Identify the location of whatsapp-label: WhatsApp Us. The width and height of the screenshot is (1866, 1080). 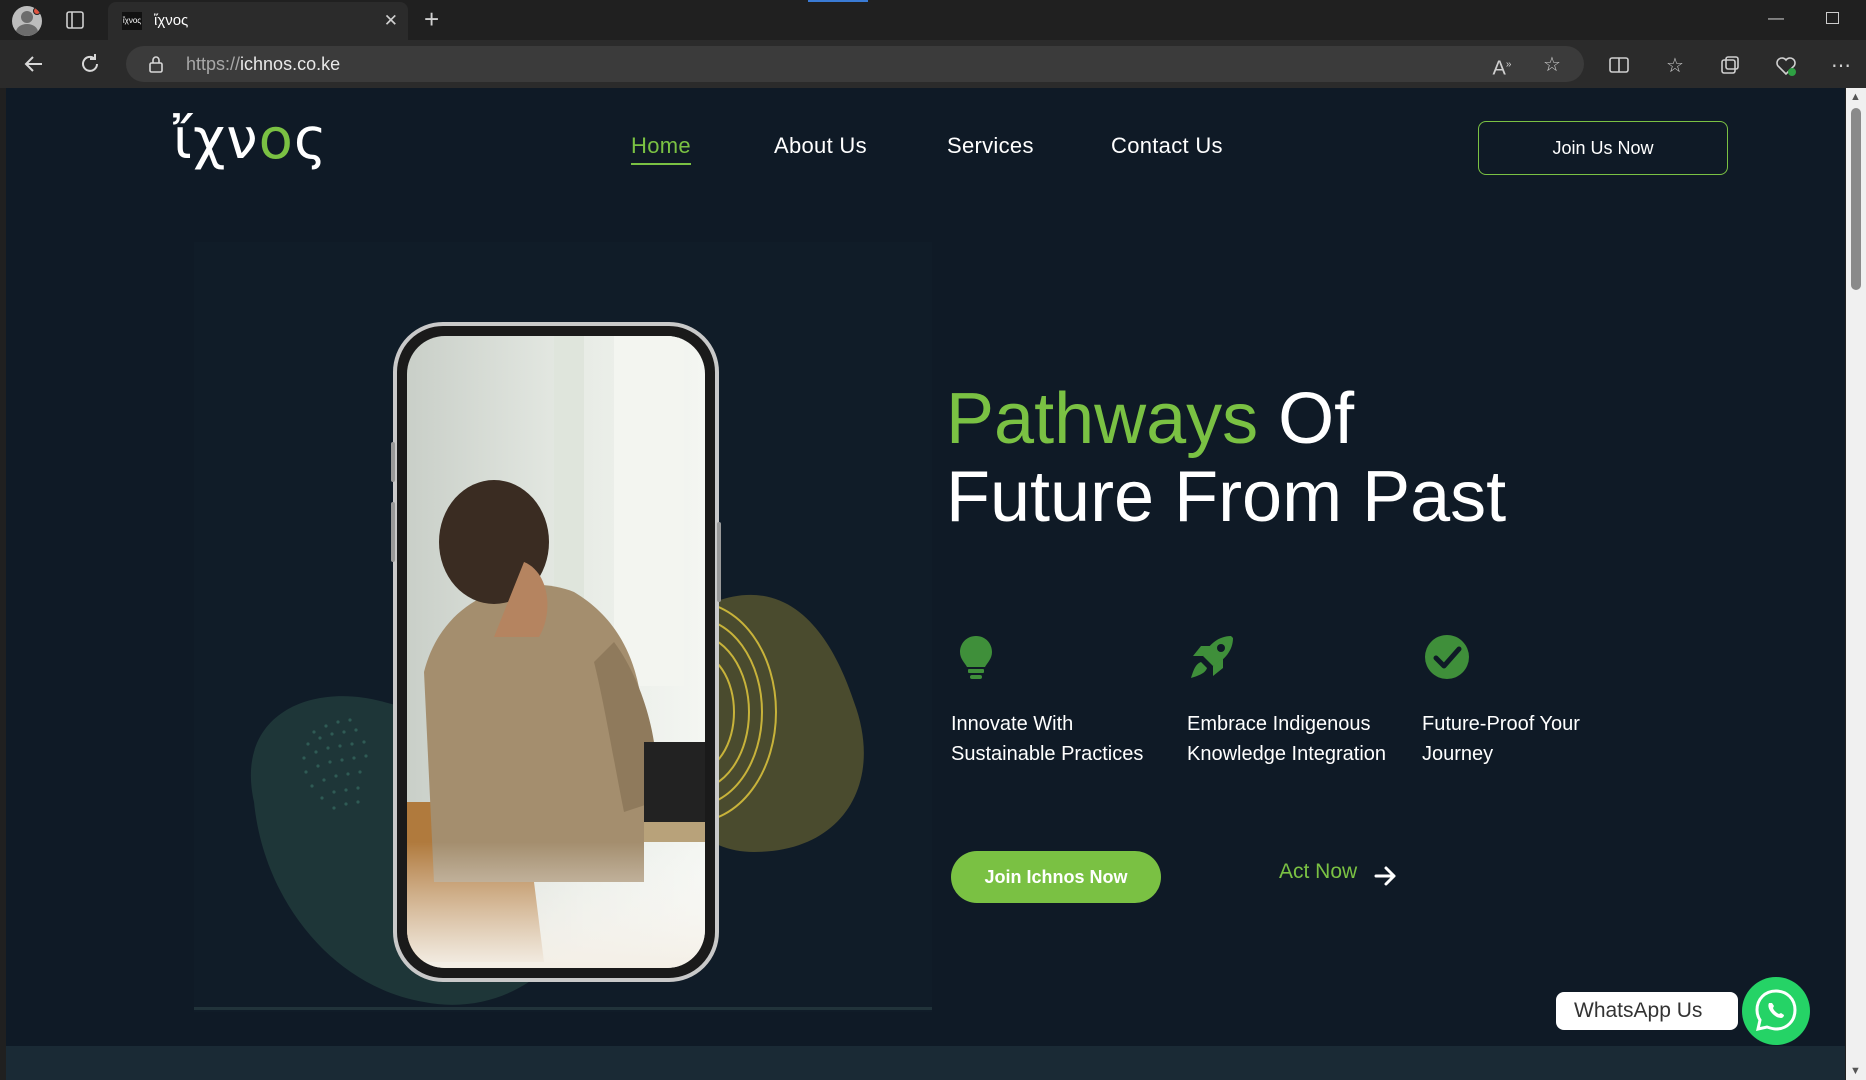
(1647, 1011).